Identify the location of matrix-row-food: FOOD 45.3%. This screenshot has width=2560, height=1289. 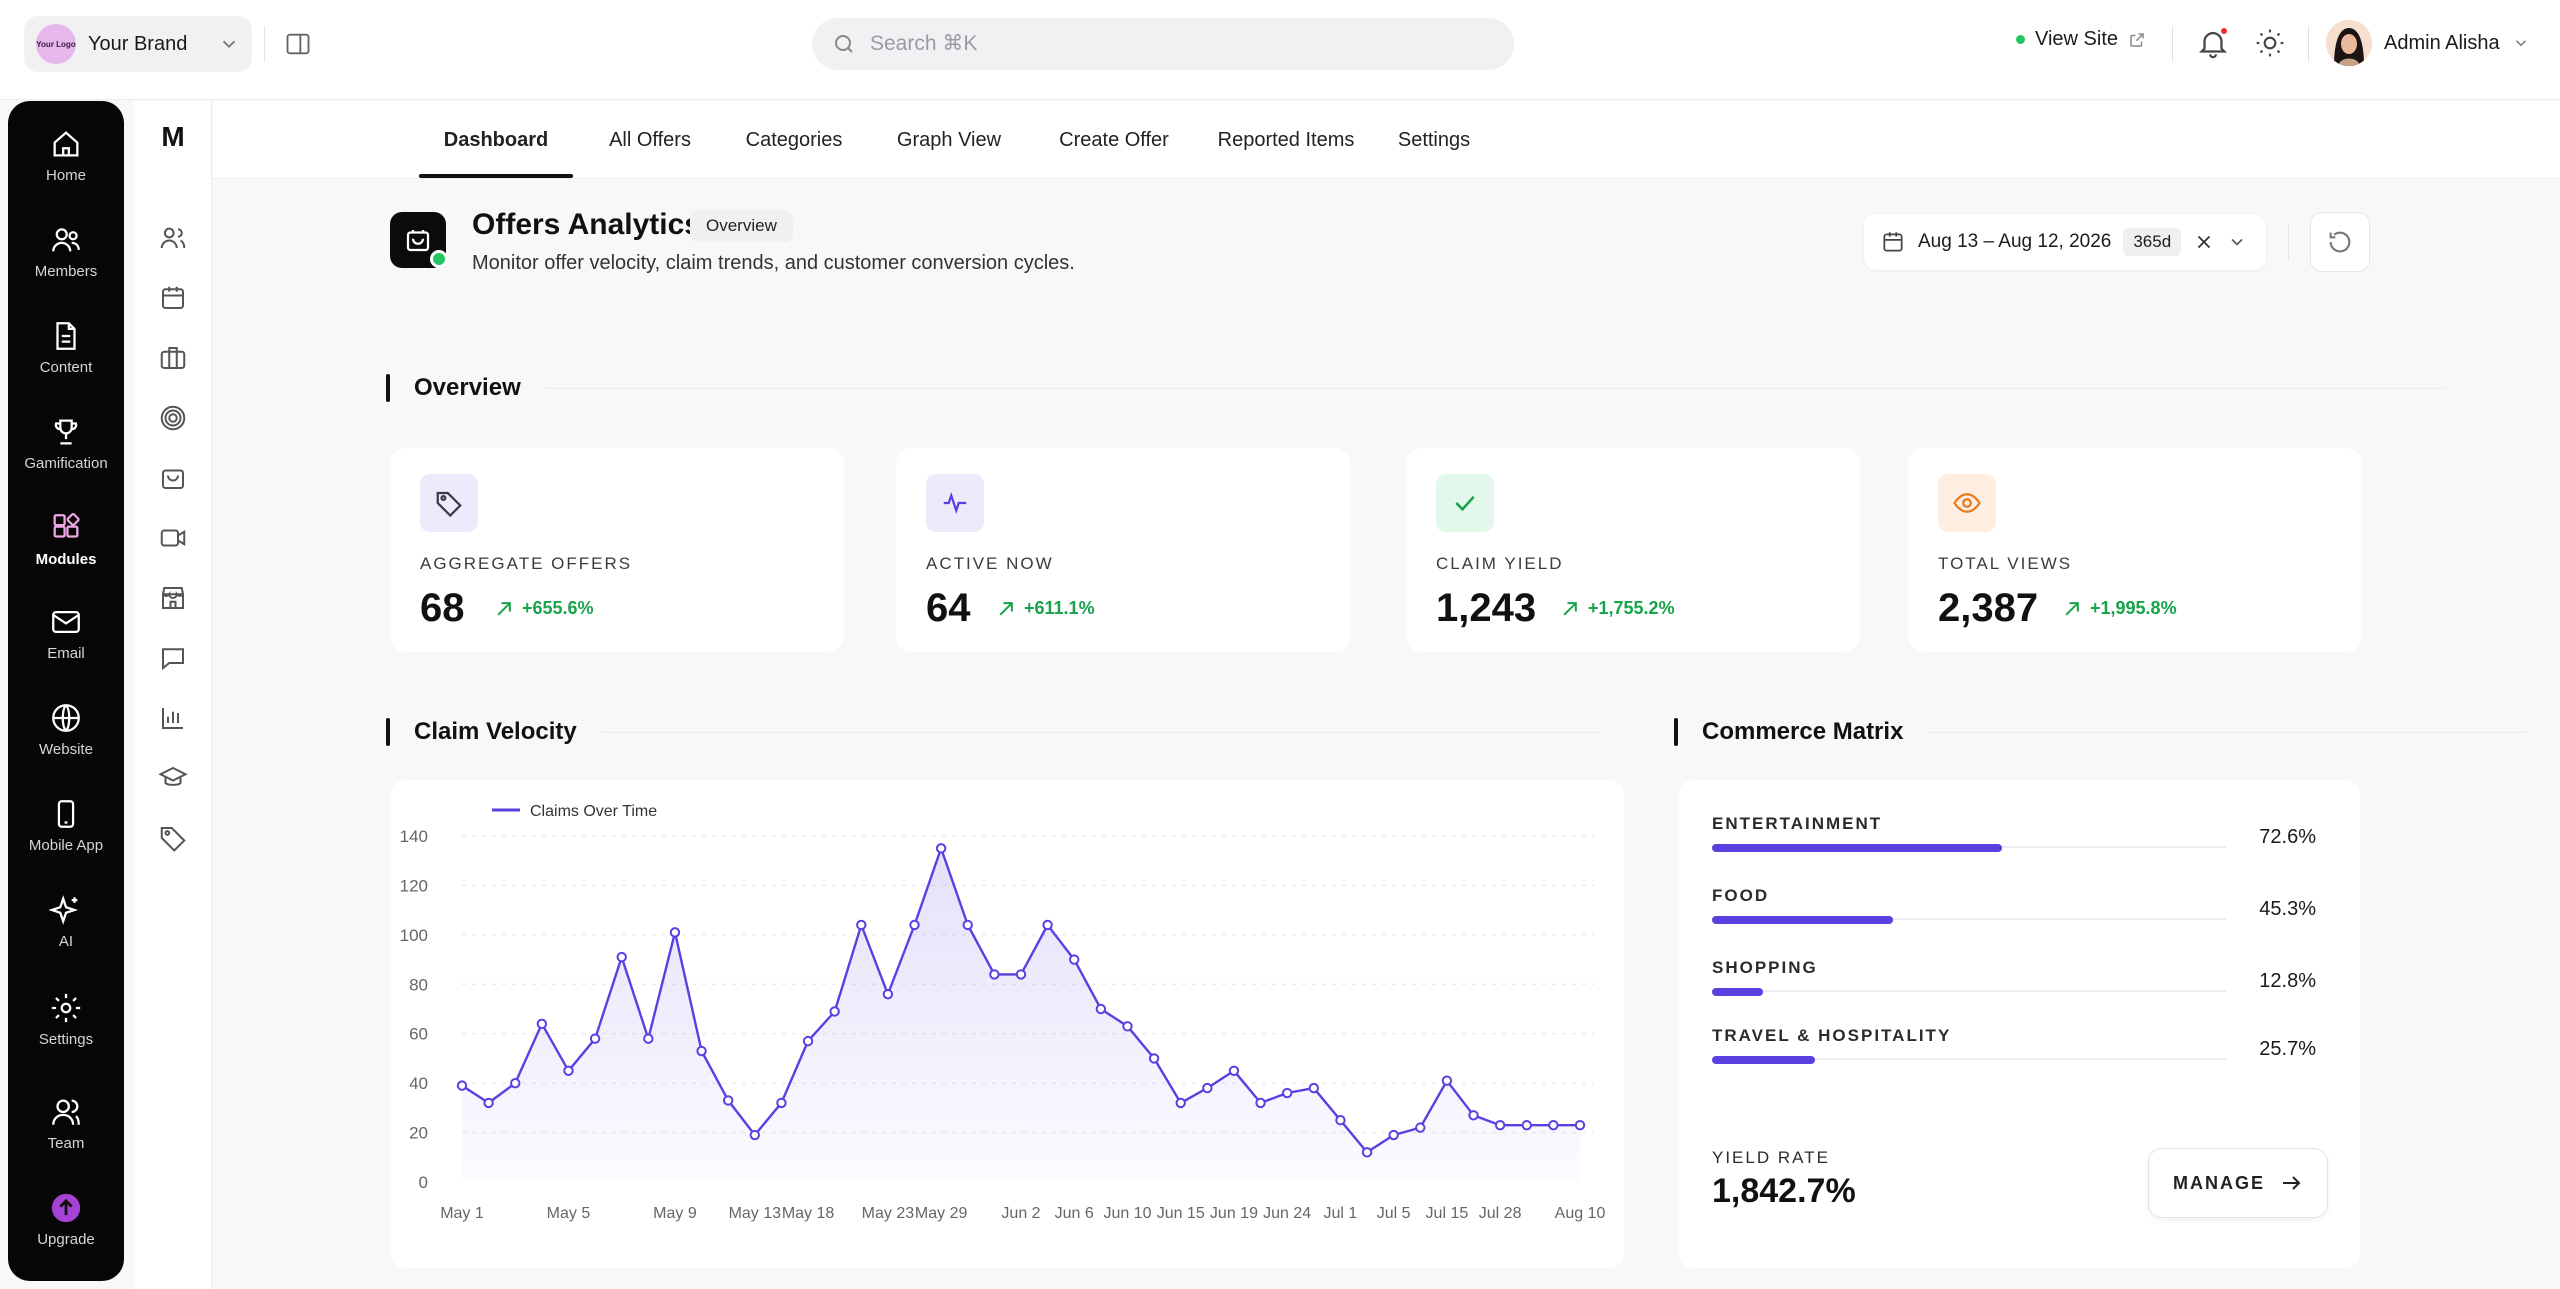
(2019, 916).